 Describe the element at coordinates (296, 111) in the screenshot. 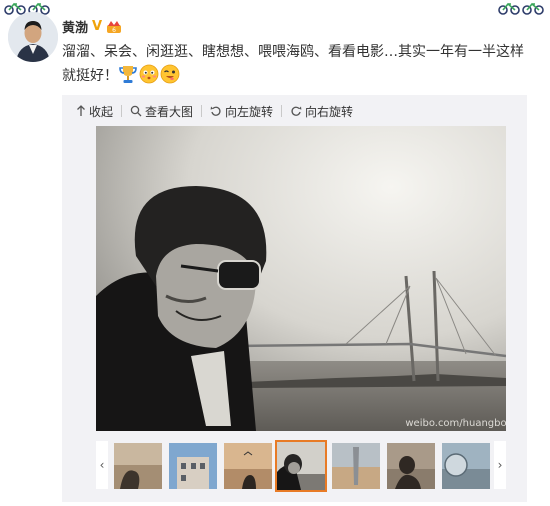

I see `rotate-right-icon` at that location.